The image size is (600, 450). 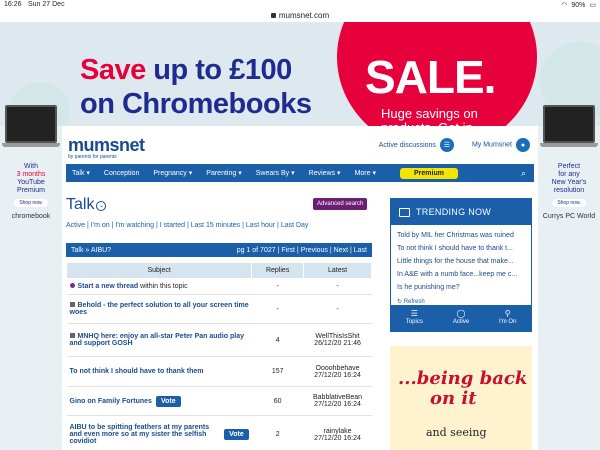 What do you see at coordinates (86, 205) in the screenshot?
I see `page-title: Talk ⌄` at bounding box center [86, 205].